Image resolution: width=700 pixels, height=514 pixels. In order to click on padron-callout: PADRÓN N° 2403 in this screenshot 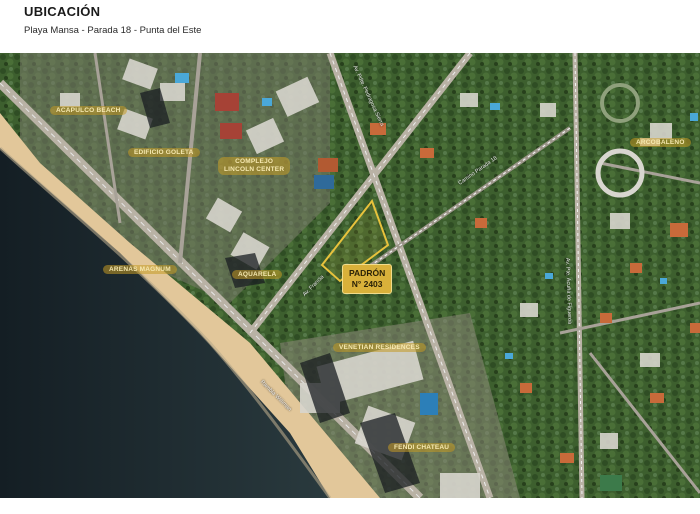, I will do `click(367, 279)`.